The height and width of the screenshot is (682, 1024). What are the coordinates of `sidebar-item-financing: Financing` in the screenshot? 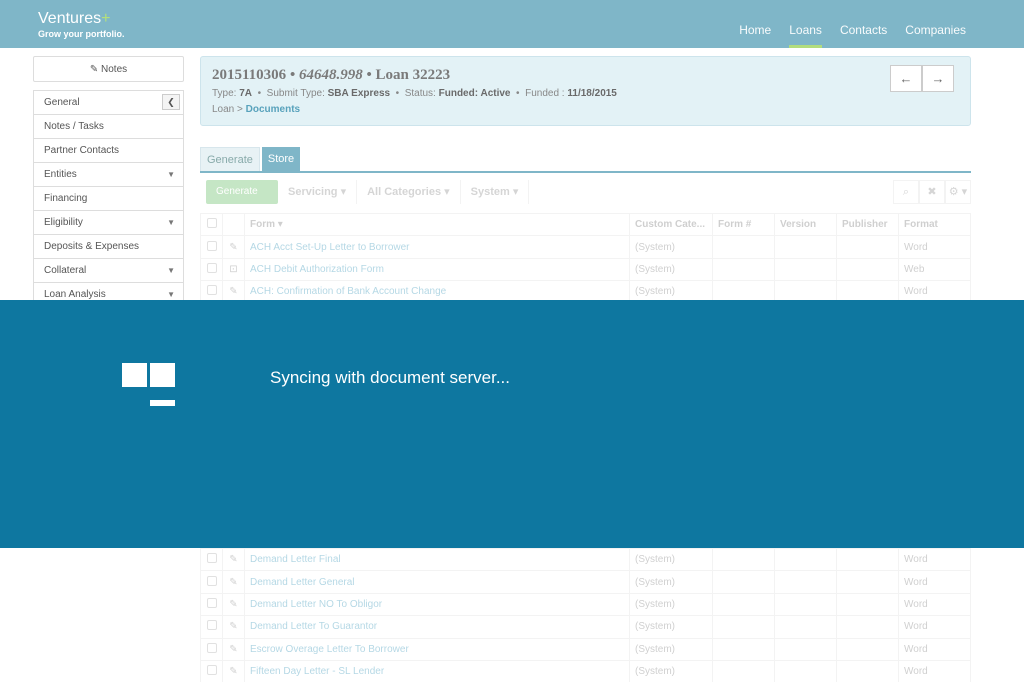 It's located at (108, 199).